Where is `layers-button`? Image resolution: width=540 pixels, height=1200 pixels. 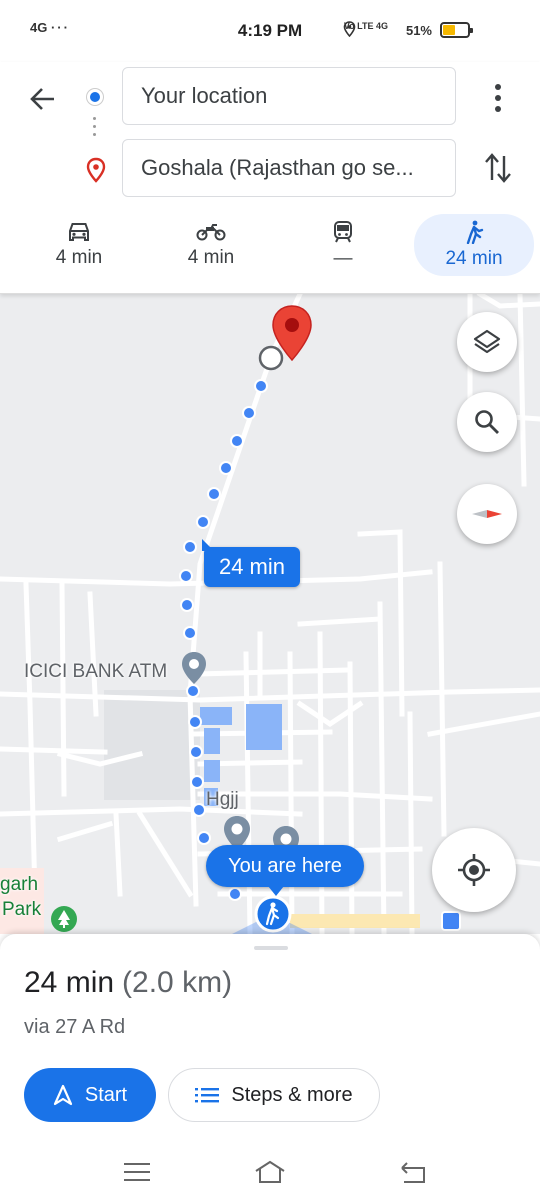 layers-button is located at coordinates (487, 342).